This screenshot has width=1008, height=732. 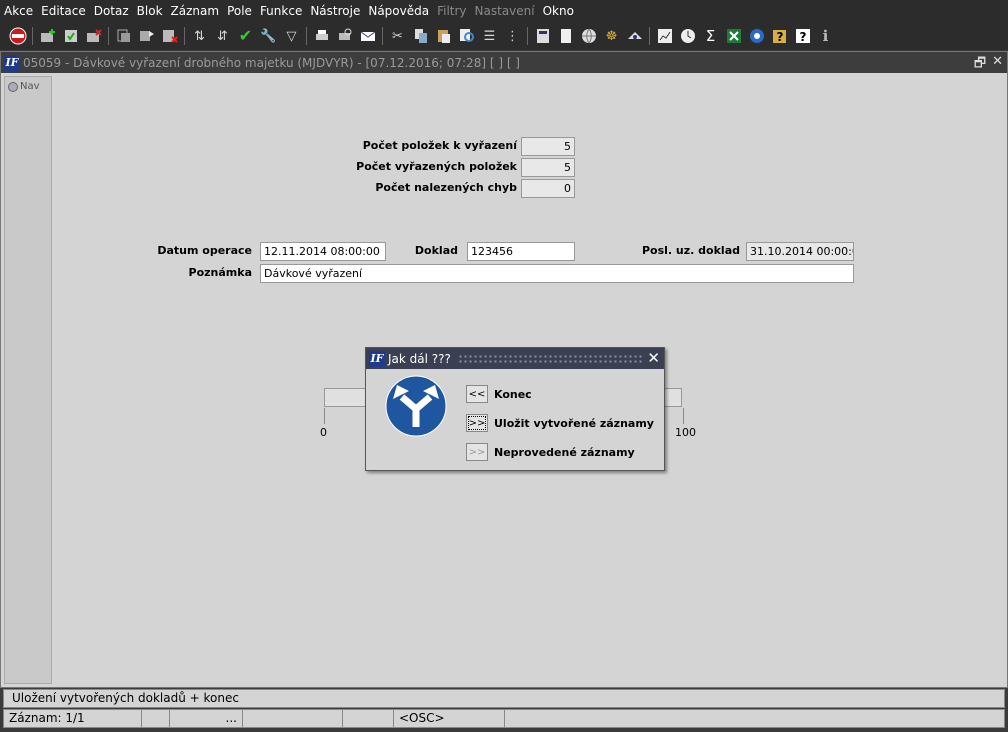 I want to click on excel-icon, so click(x=733, y=36).